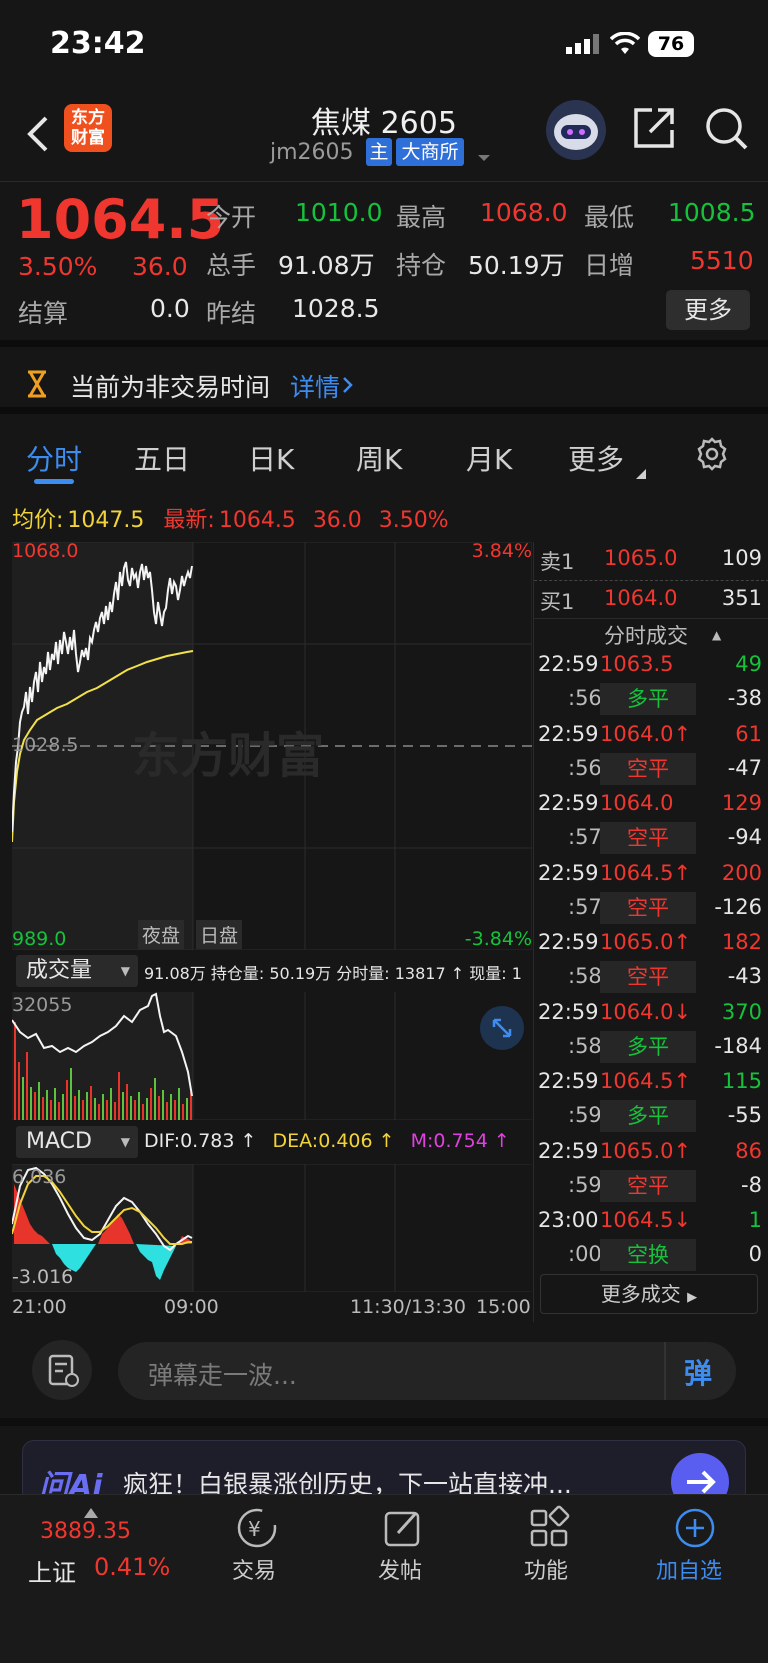  I want to click on status-bar: 23:42 76, so click(384, 46).